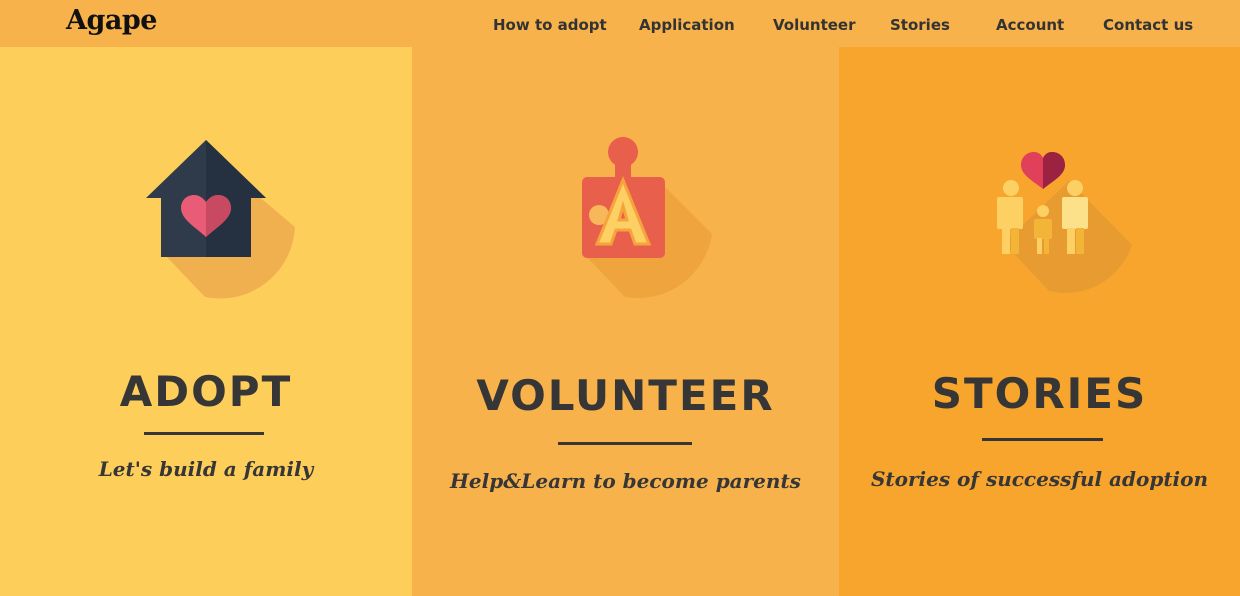 This screenshot has width=1240, height=596. What do you see at coordinates (687, 25) in the screenshot?
I see `nav-link-application: Application` at bounding box center [687, 25].